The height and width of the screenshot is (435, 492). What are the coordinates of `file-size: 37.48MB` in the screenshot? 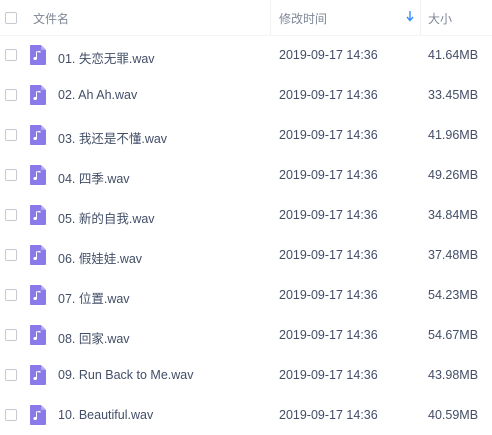 It's located at (453, 255).